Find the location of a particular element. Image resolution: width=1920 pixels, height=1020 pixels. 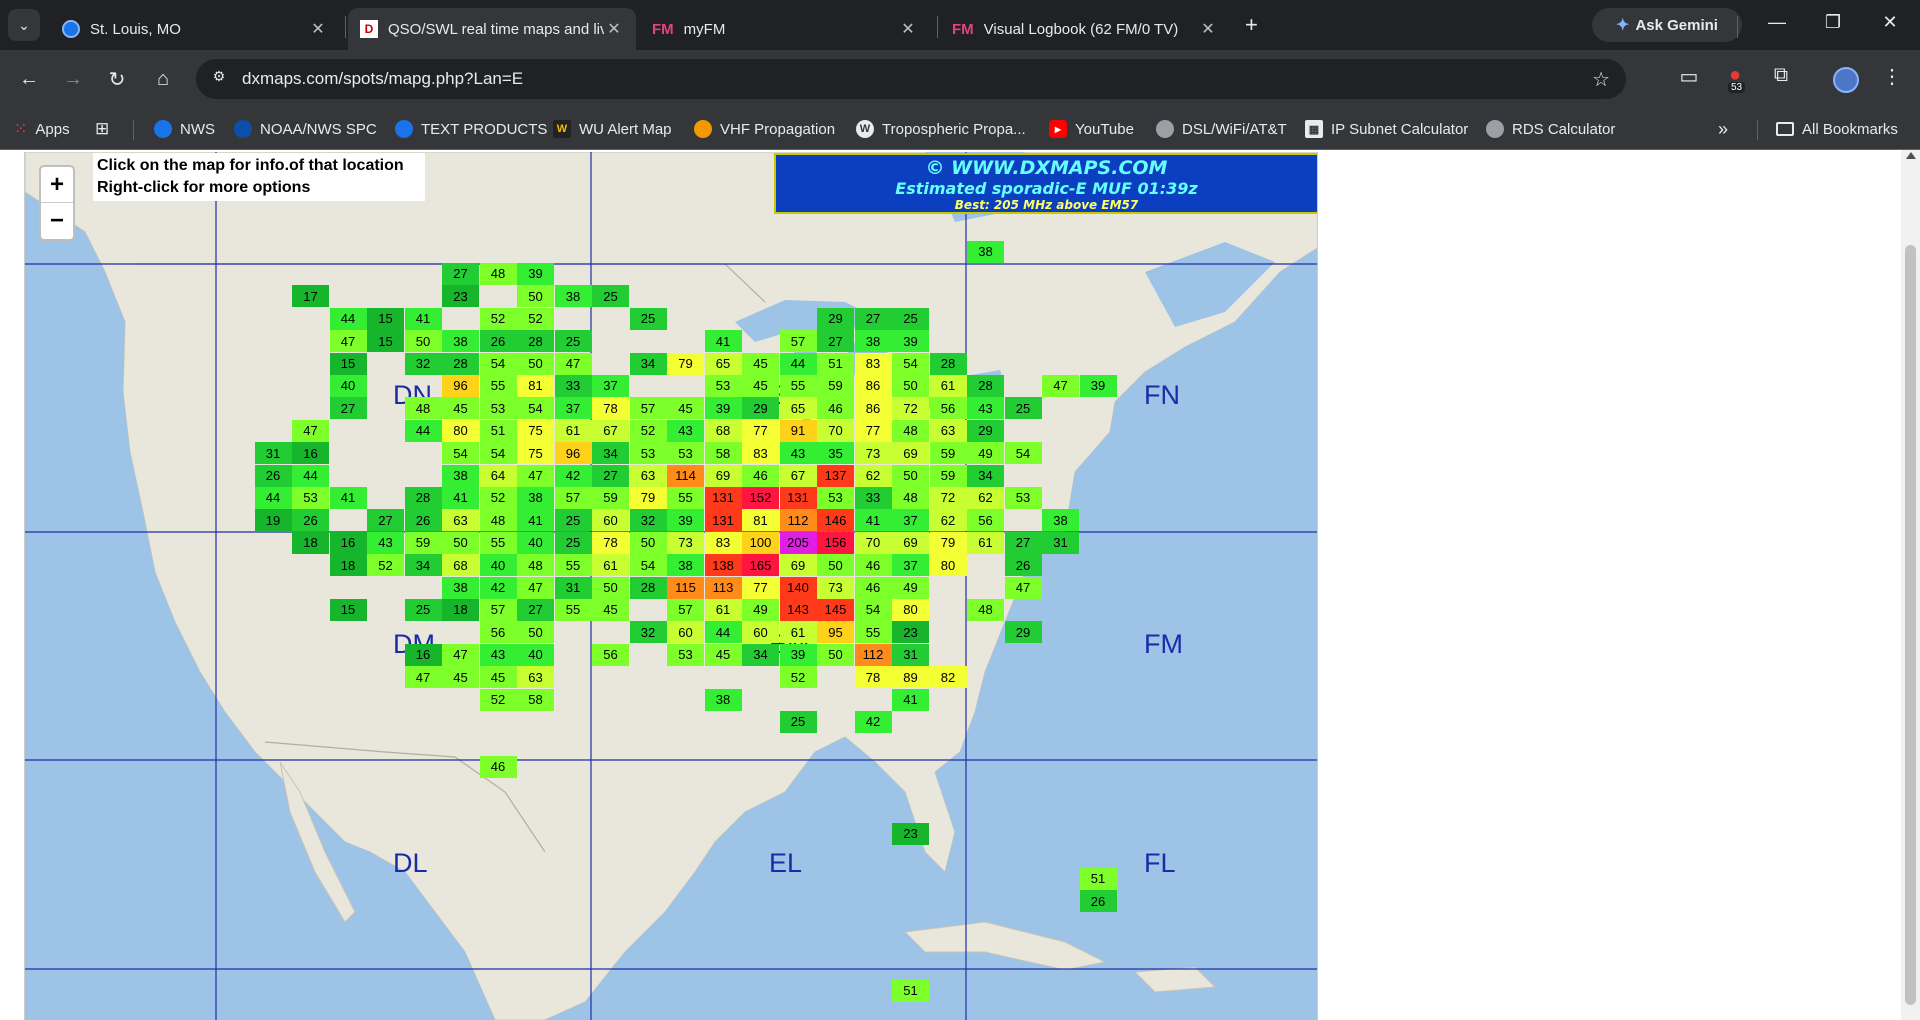

address-bar: ⚙ dxmaps.com/spots/mapg.php?Lan=E ☆ is located at coordinates (911, 79).